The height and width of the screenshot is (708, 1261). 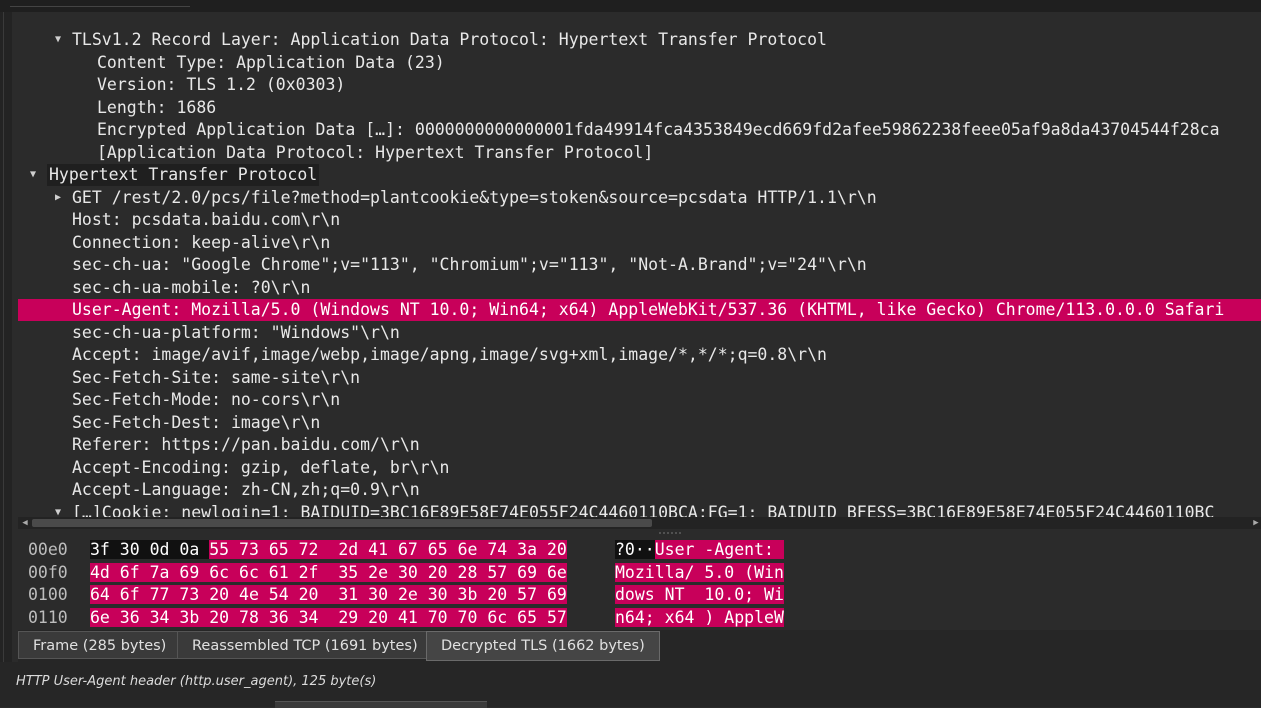 I want to click on tree-row-label: Hypertext Transfer Protocol, so click(x=183, y=175).